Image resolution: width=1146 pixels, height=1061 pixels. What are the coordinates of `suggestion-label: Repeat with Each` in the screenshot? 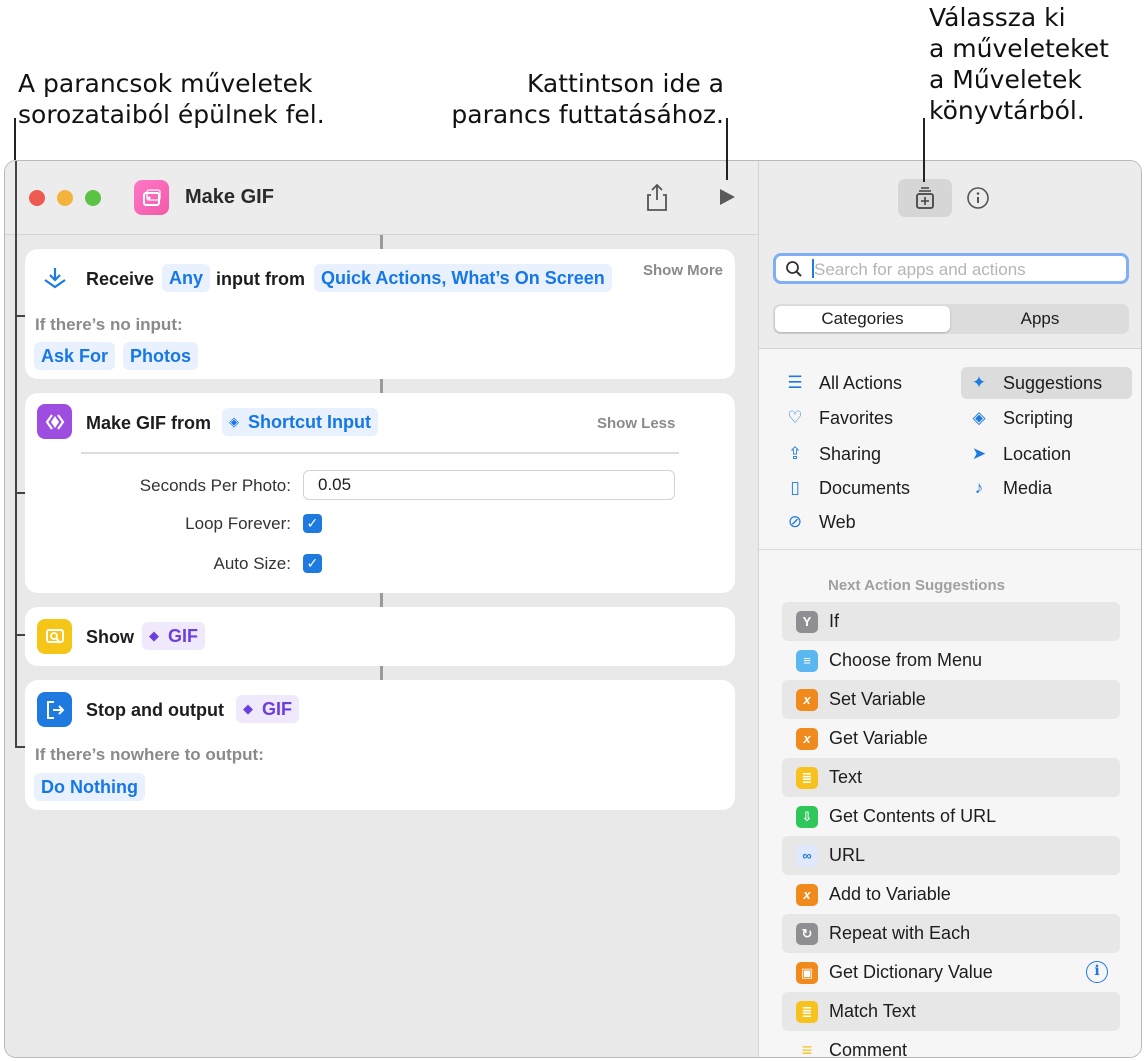 It's located at (900, 933).